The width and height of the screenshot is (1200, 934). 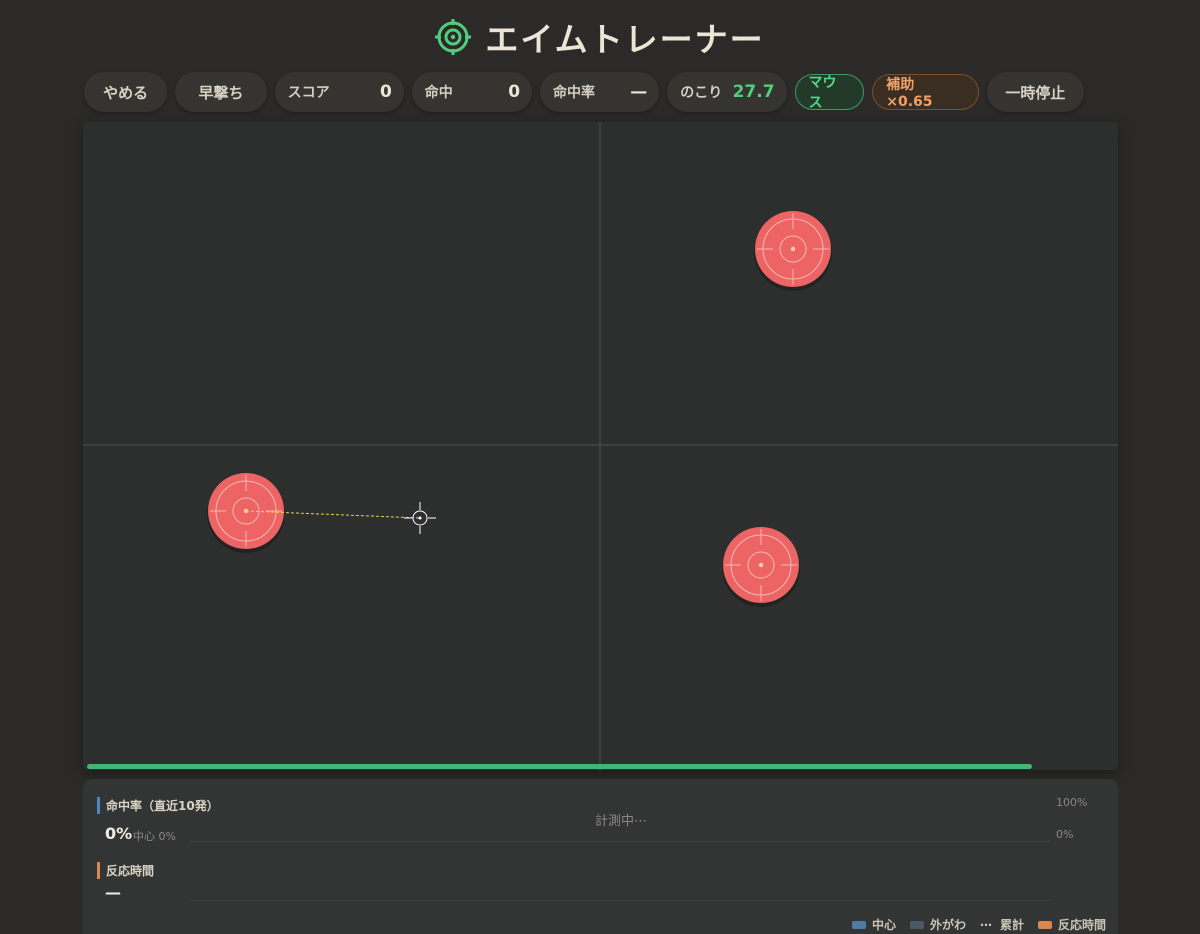 I want to click on legend-center-label: 中心, so click(x=883, y=925).